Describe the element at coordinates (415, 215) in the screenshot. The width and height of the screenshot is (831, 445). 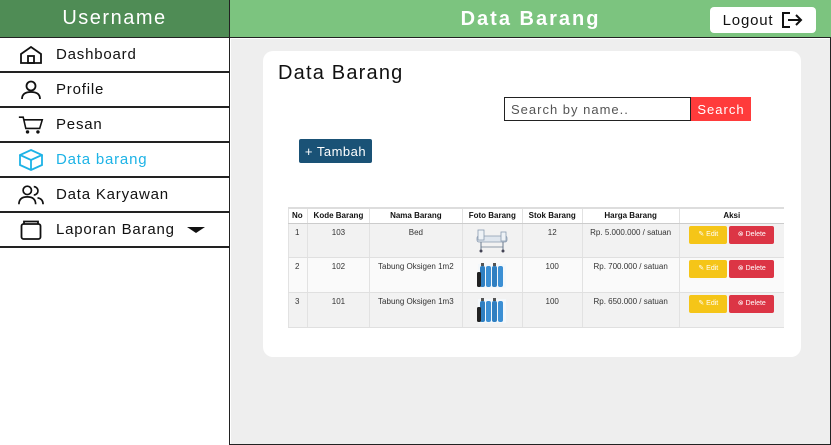
I see `column-header: Nama Barang` at that location.